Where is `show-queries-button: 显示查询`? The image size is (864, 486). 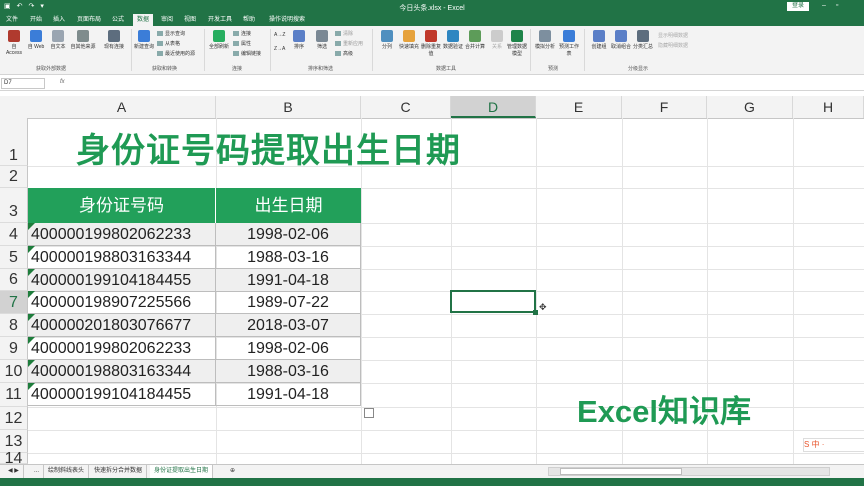
show-queries-button: 显示查询 is located at coordinates (171, 33).